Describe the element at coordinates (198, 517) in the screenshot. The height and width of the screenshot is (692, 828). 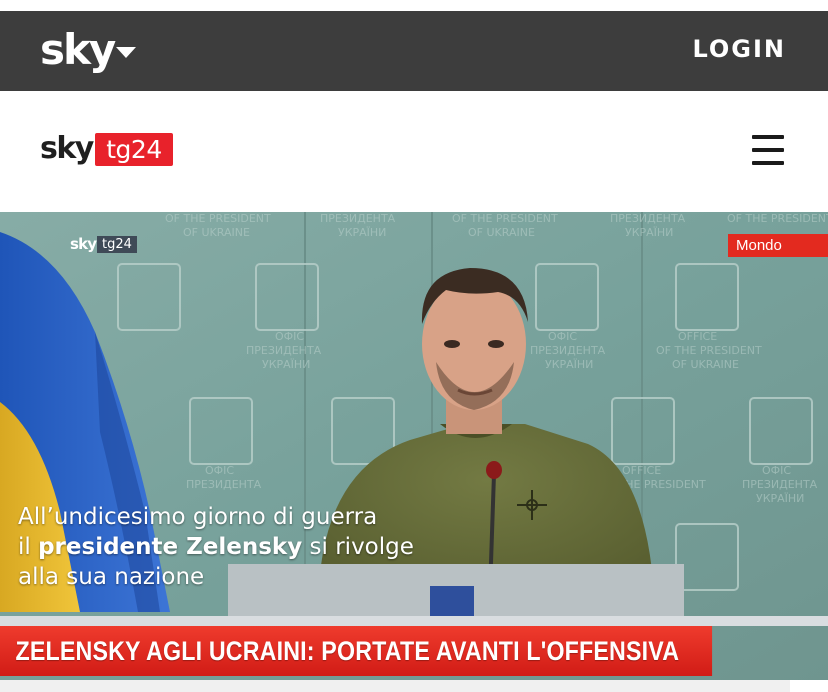
I see `caption-line-1: All’undicesimo giorno di guerra` at that location.